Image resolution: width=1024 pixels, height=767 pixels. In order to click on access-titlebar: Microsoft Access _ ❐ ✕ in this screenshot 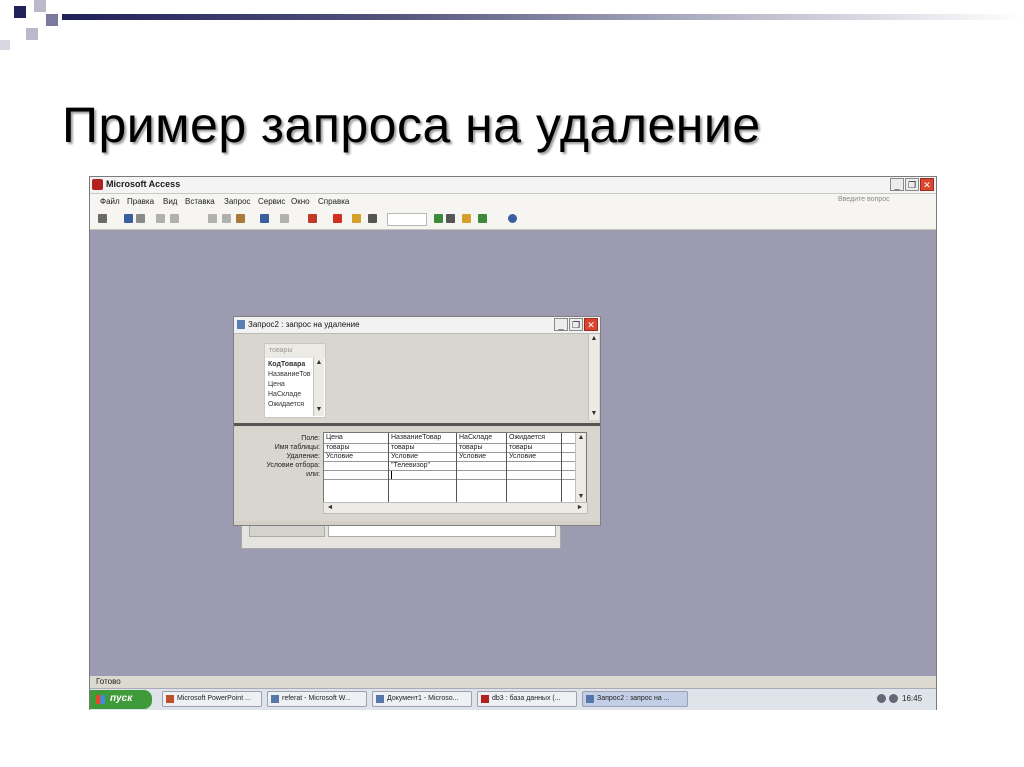, I will do `click(513, 185)`.